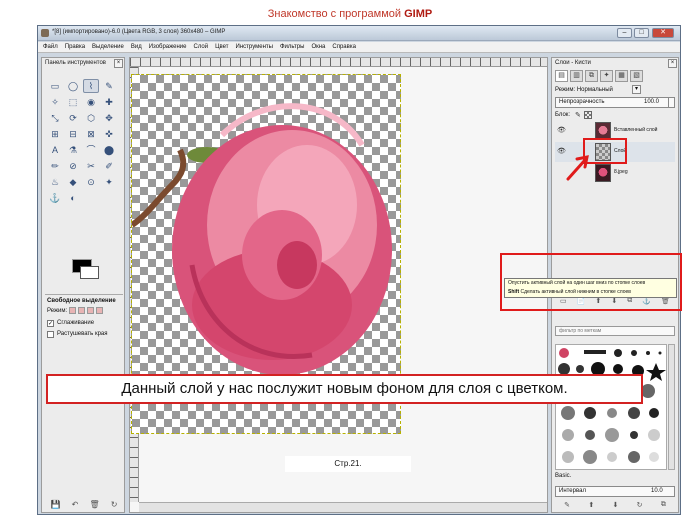 Image resolution: width=700 pixels, height=525 pixels. I want to click on tool-button: ✐, so click(109, 166).